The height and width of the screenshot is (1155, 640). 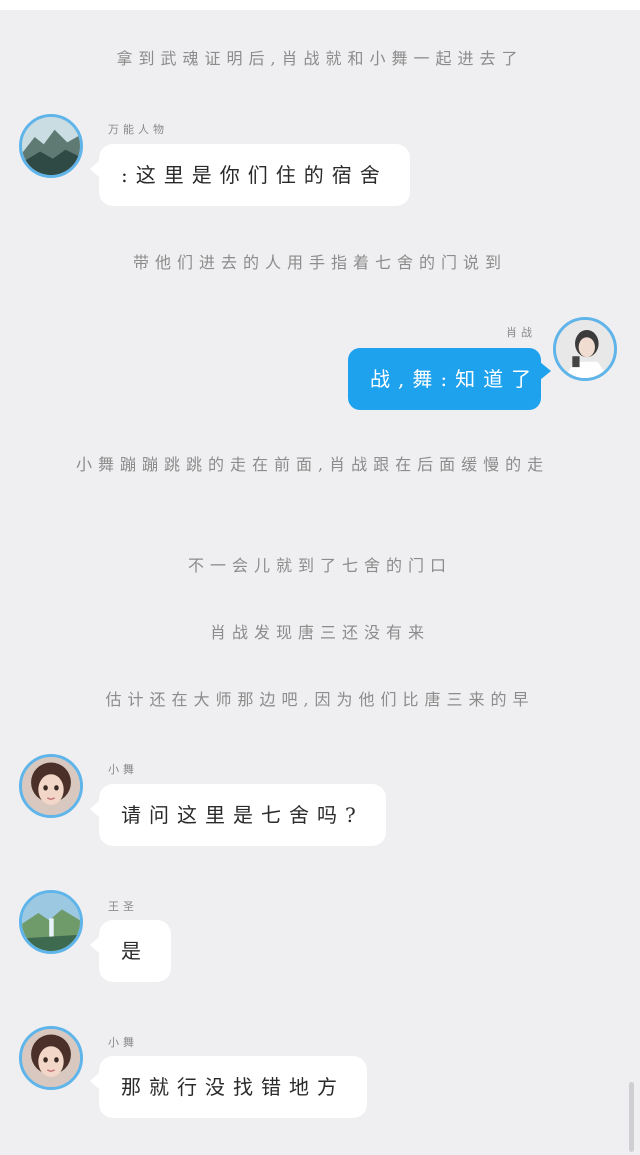 What do you see at coordinates (319, 565) in the screenshot?
I see `narration-text: 不一会儿就到了七舍的门口` at bounding box center [319, 565].